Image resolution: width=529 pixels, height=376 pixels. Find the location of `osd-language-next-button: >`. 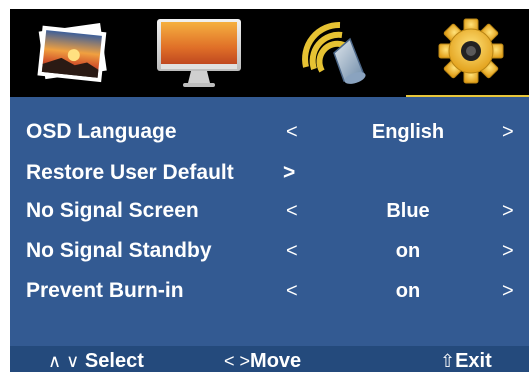

osd-language-next-button: > is located at coordinates (508, 132).